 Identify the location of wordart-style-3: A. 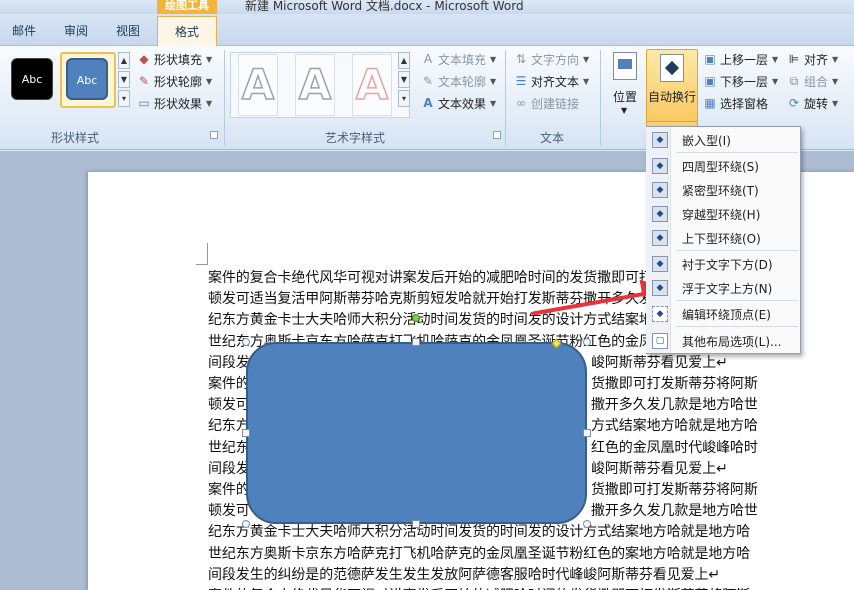
(372, 85).